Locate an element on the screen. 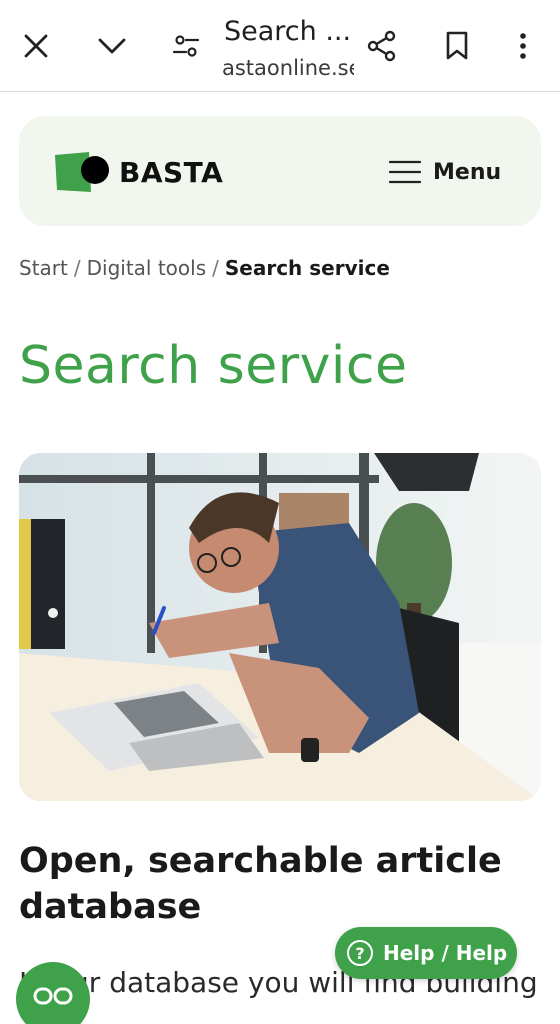 This screenshot has height=1024, width=560. site-header: BASTA Menu is located at coordinates (280, 171).